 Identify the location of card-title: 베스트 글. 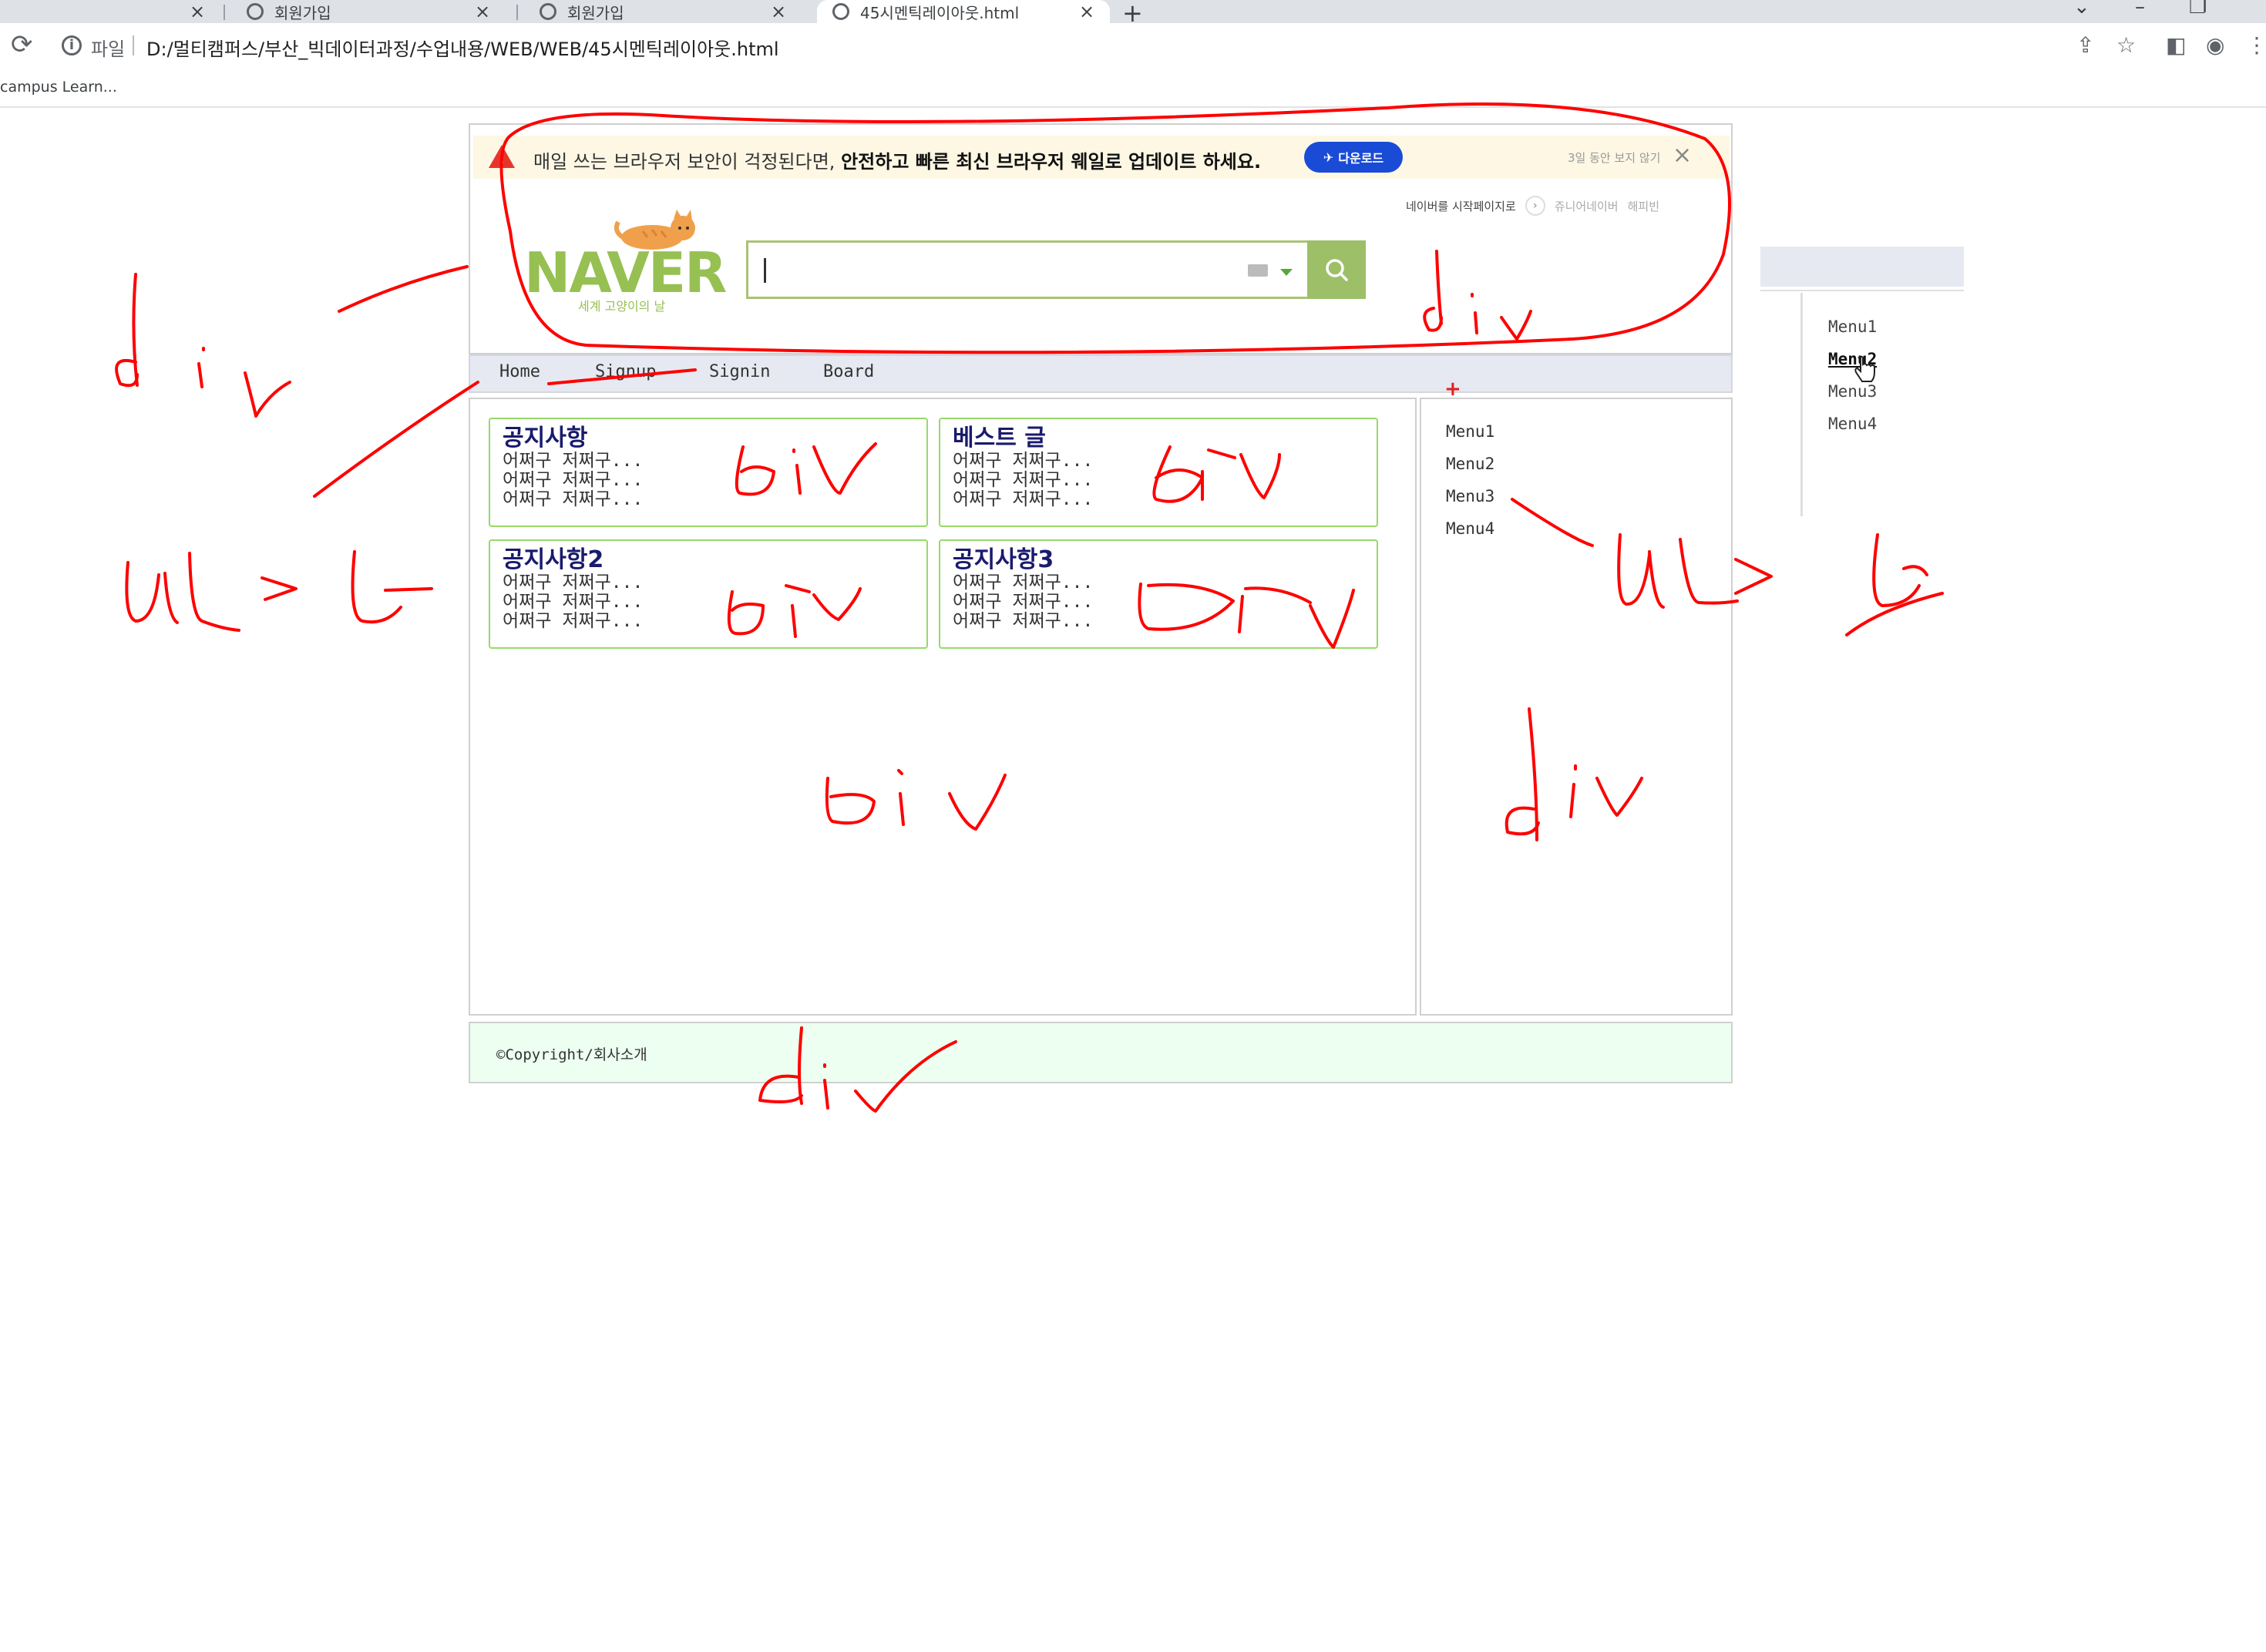
(999, 438).